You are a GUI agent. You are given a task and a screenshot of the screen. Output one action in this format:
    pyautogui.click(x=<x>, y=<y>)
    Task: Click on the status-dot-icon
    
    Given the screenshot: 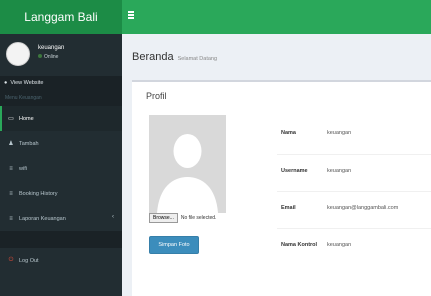 What is the action you would take?
    pyautogui.click(x=40, y=56)
    